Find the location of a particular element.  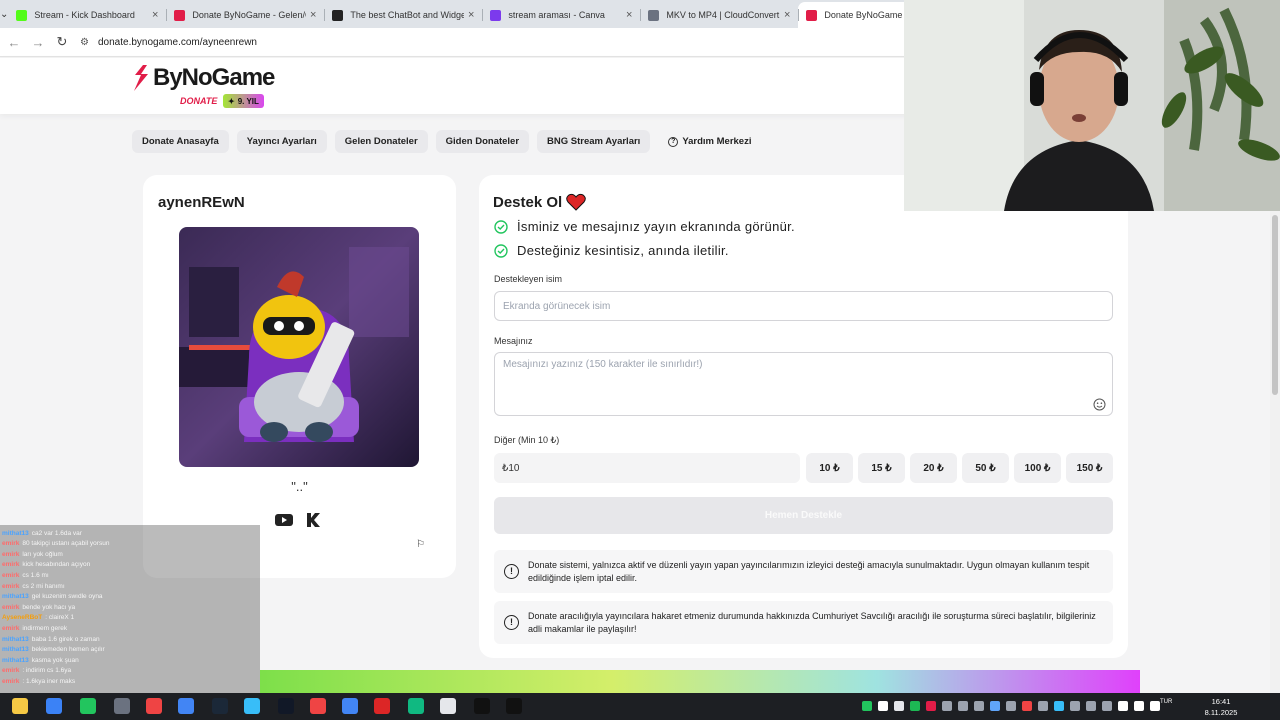

nav-streamer-settings: Yayıncı Ayarları is located at coordinates (281, 141).